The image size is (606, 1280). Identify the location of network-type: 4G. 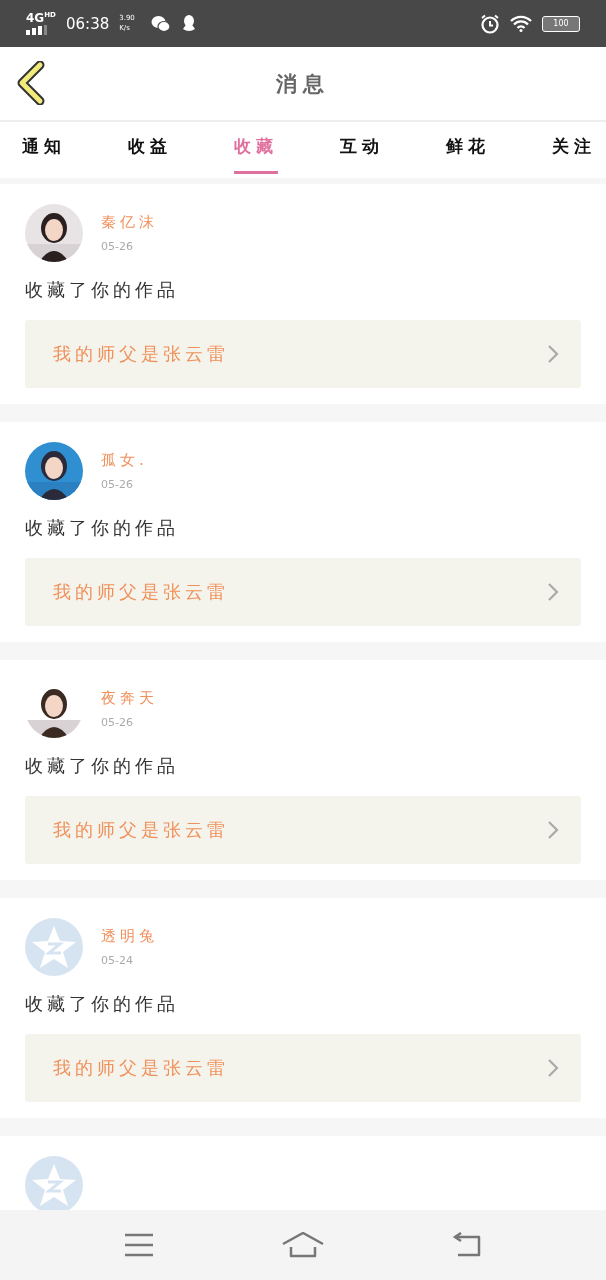
(35, 18).